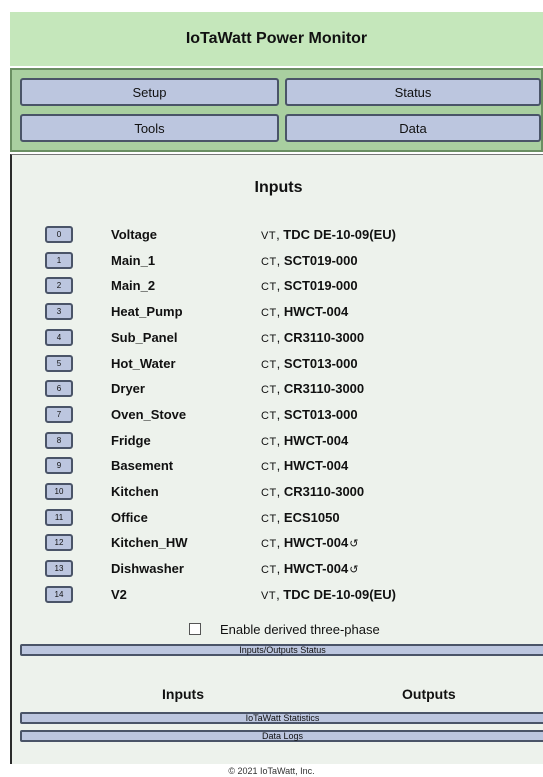 This screenshot has width=543, height=777. What do you see at coordinates (144, 337) in the screenshot?
I see `input-name: Sub_Panel` at bounding box center [144, 337].